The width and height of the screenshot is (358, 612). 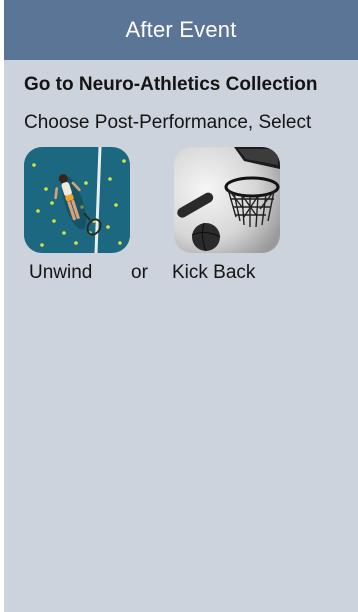 I want to click on collection-headline: Go to Neuro-Athletics Collection, so click(x=171, y=84).